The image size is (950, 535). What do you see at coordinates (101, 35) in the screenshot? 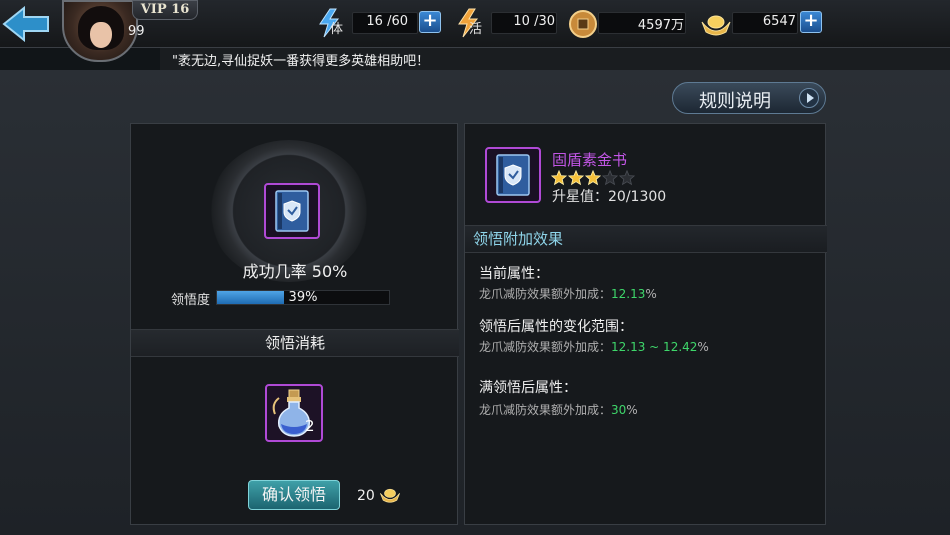
I see `avatar-face` at bounding box center [101, 35].